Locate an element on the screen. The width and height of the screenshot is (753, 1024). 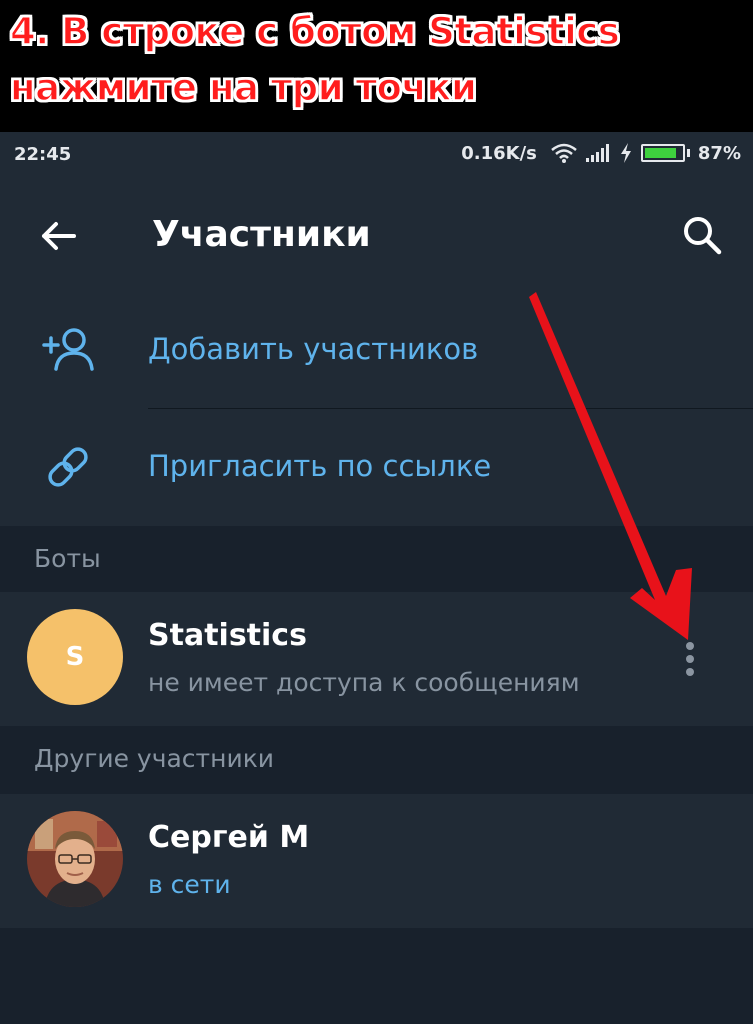
status-indicators: 0.16K/s 87% is located at coordinates (601, 153).